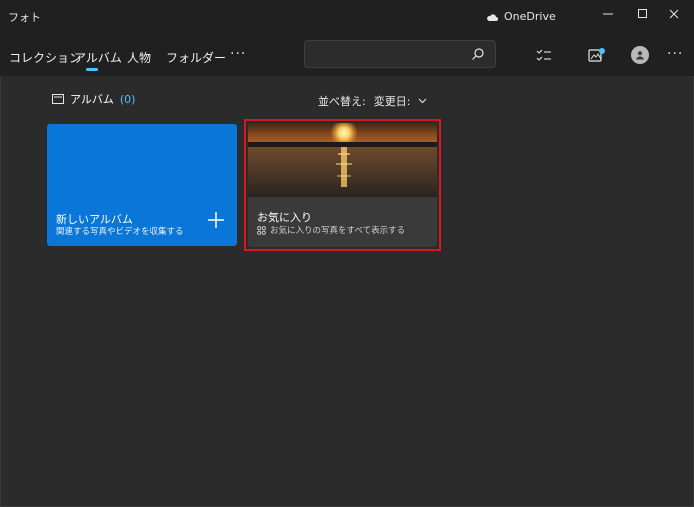 The width and height of the screenshot is (694, 507). I want to click on import-button, so click(597, 55).